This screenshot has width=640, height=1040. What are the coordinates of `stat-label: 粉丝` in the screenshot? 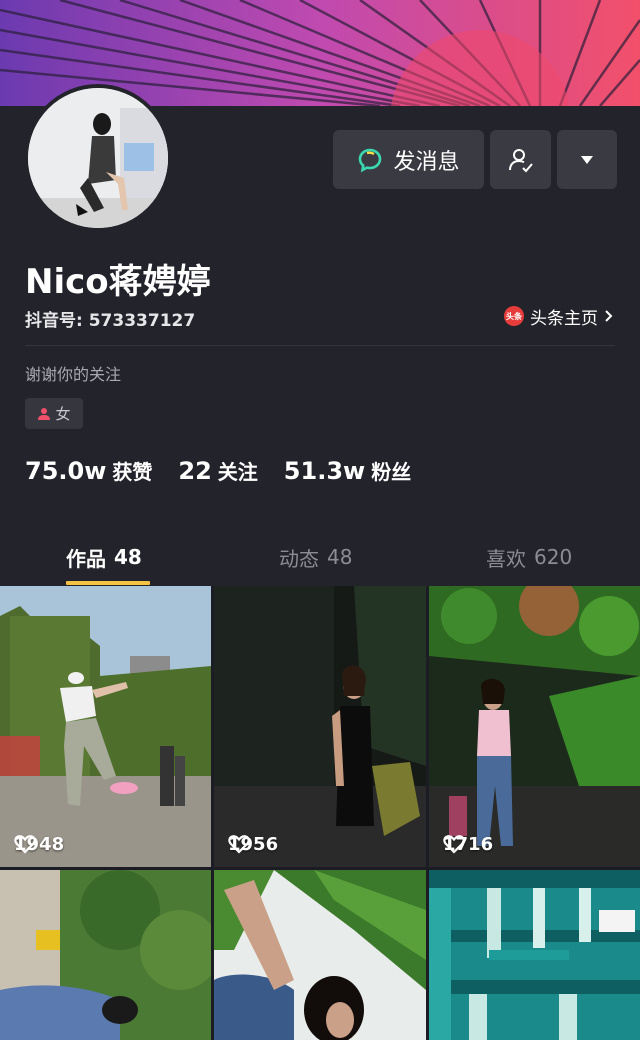 It's located at (391, 472).